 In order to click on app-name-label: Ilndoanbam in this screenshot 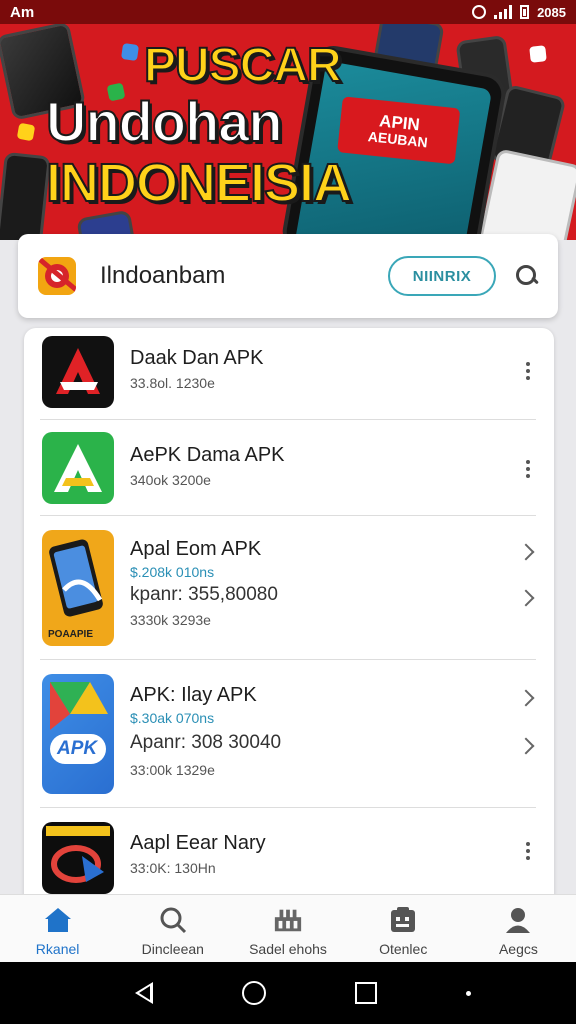, I will do `click(163, 275)`.